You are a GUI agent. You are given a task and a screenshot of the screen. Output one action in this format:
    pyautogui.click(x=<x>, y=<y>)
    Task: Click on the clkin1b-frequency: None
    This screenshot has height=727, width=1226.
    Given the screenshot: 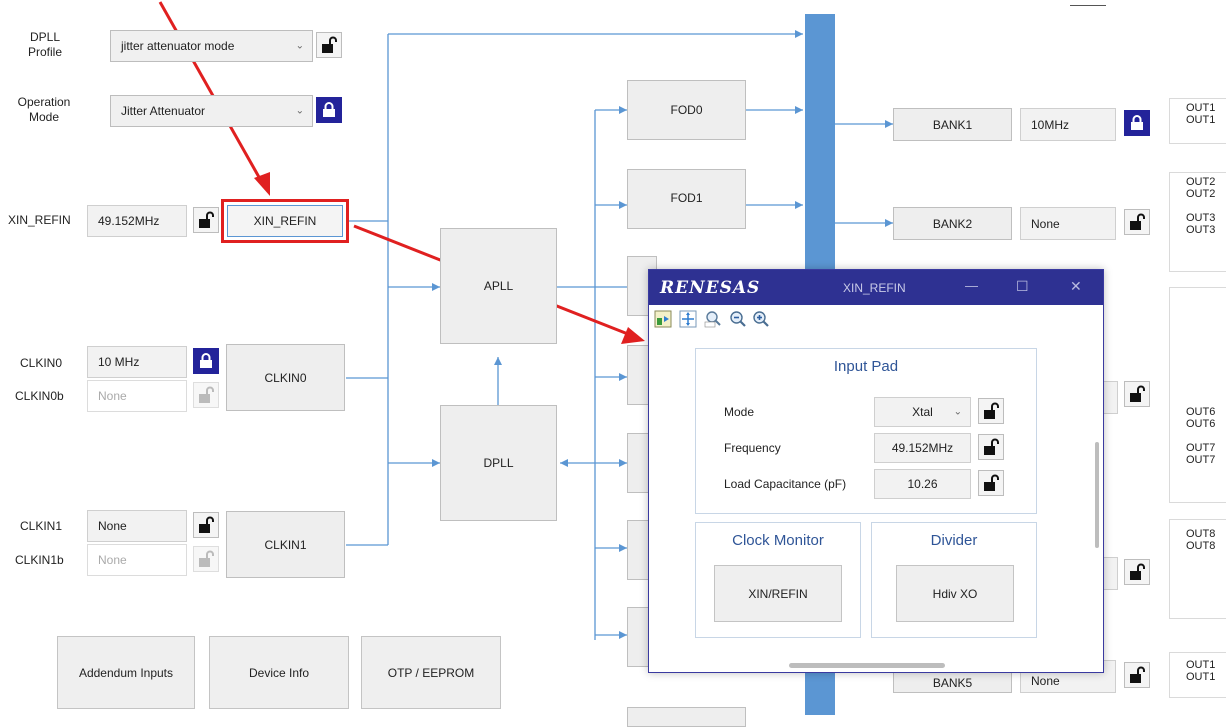 What is the action you would take?
    pyautogui.click(x=137, y=560)
    